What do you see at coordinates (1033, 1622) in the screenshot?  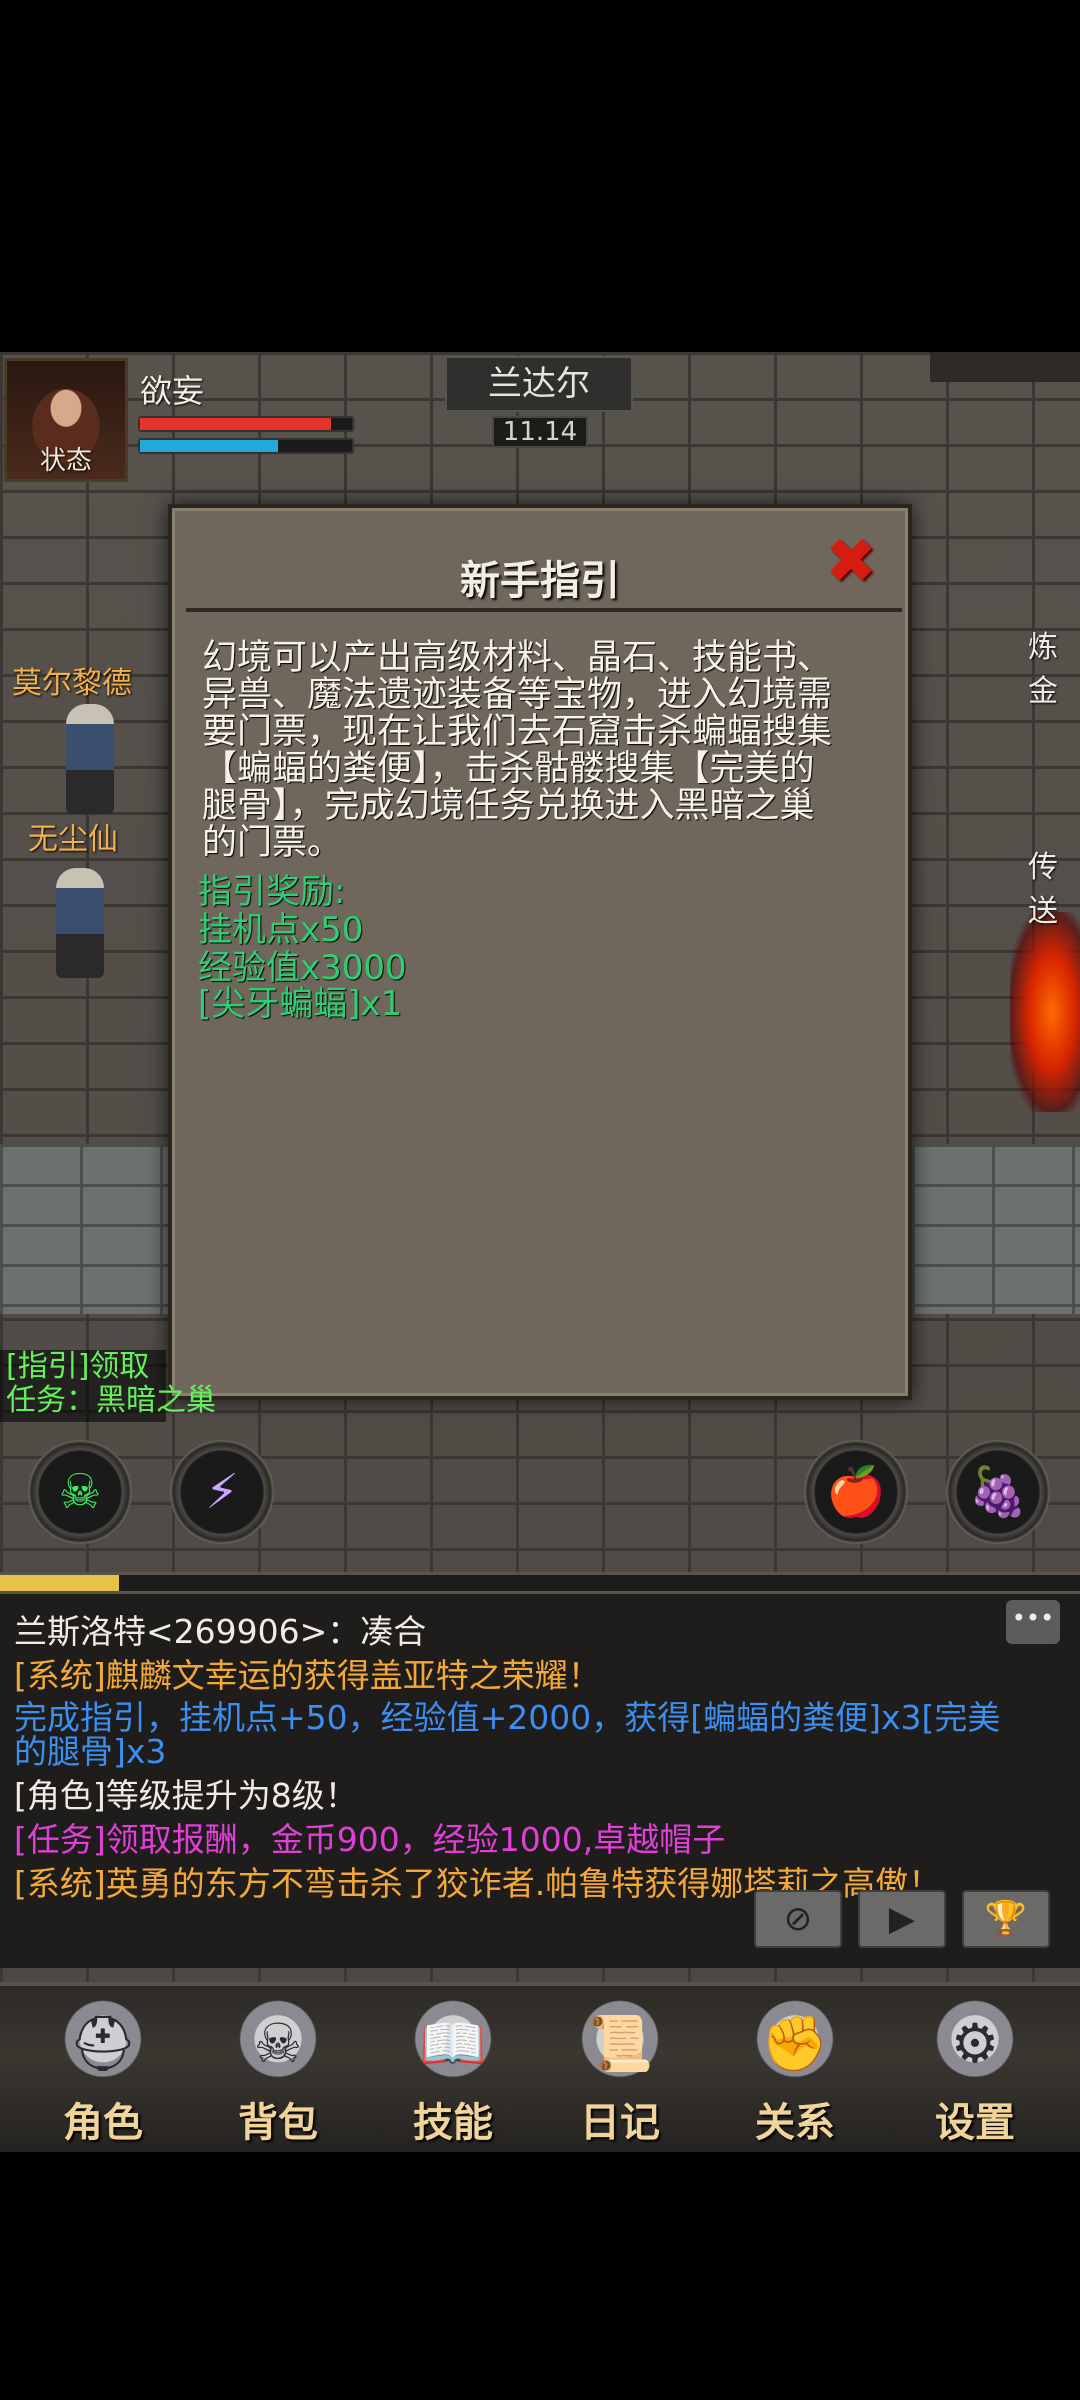 I see `chat-bubble-icon: •••` at bounding box center [1033, 1622].